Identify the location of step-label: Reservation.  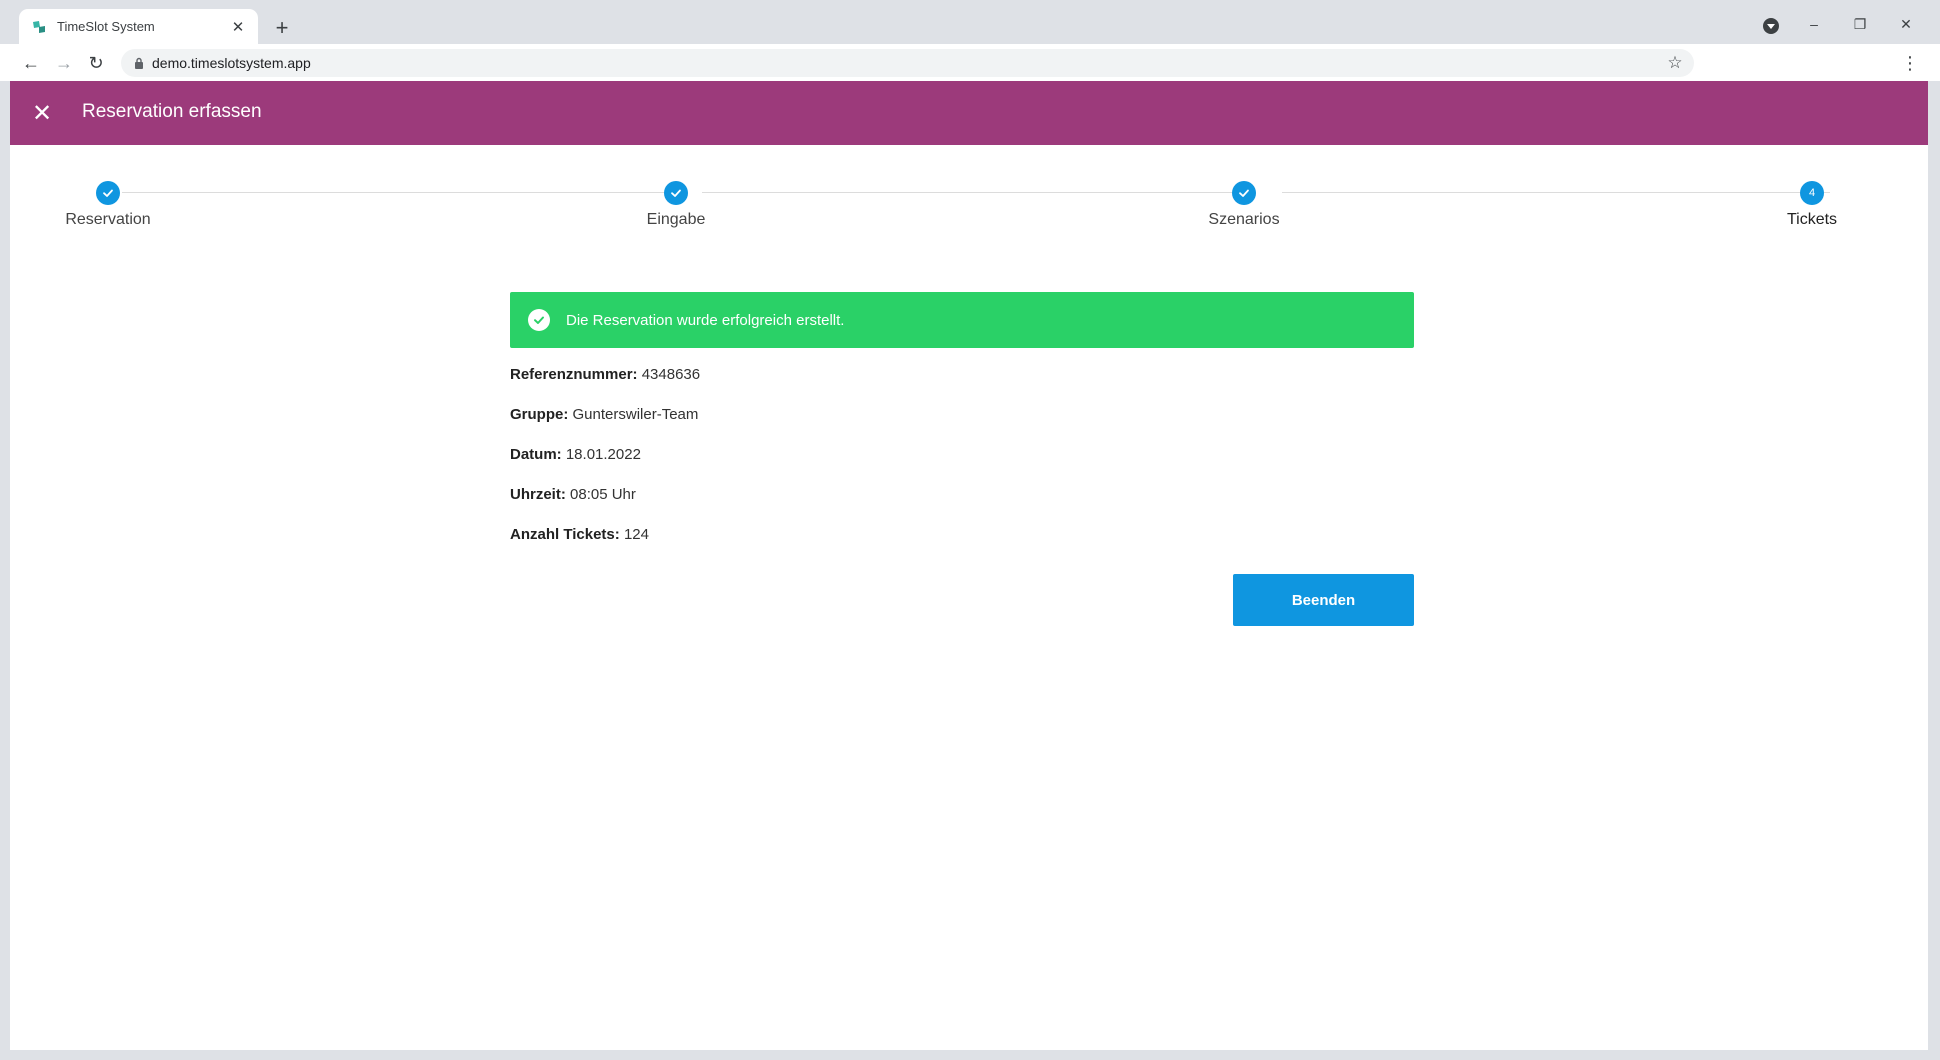
(108, 219).